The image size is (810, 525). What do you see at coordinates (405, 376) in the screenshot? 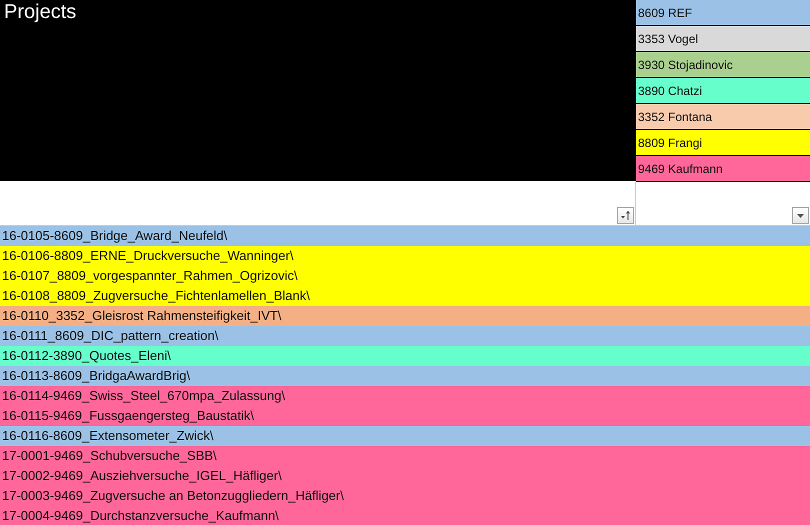
I see `project-row: 16-0113-8609_BridgaAwardBrig\` at bounding box center [405, 376].